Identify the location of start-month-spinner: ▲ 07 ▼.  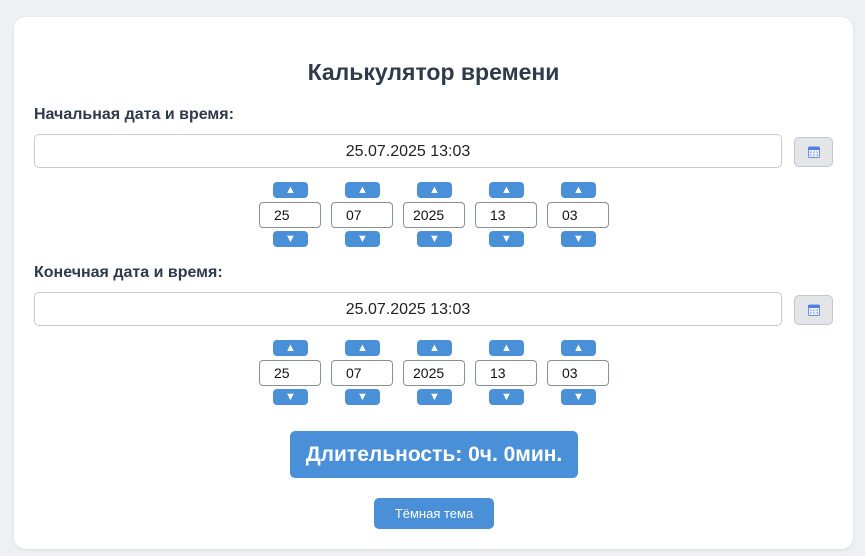
(362, 215).